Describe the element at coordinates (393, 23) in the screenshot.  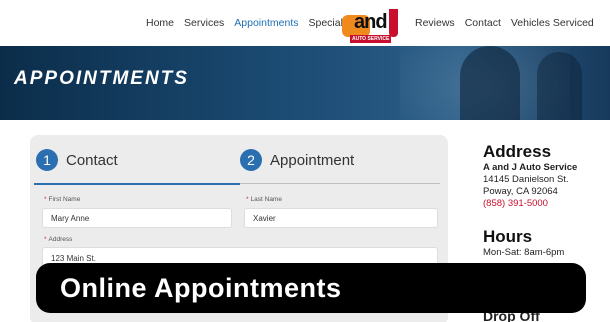
I see `logo-red-j` at that location.